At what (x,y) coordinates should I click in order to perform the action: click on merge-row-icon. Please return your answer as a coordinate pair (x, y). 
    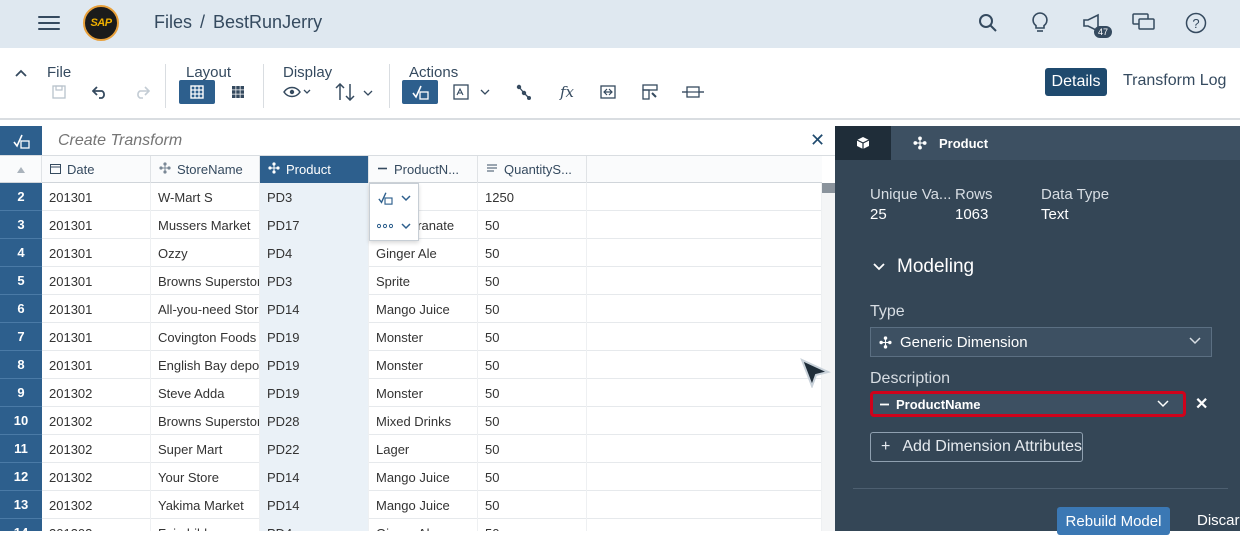
    Looking at the image, I should click on (693, 92).